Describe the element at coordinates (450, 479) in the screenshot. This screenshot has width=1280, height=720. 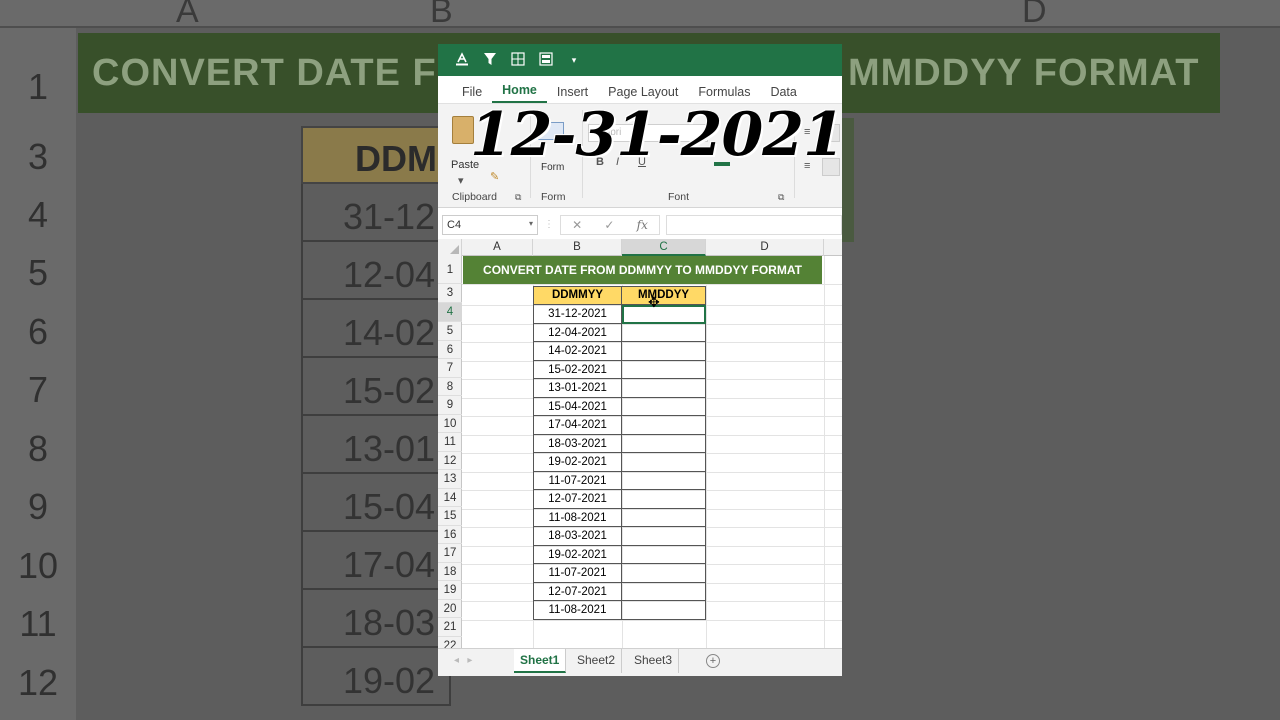
I see `row-header: 13` at that location.